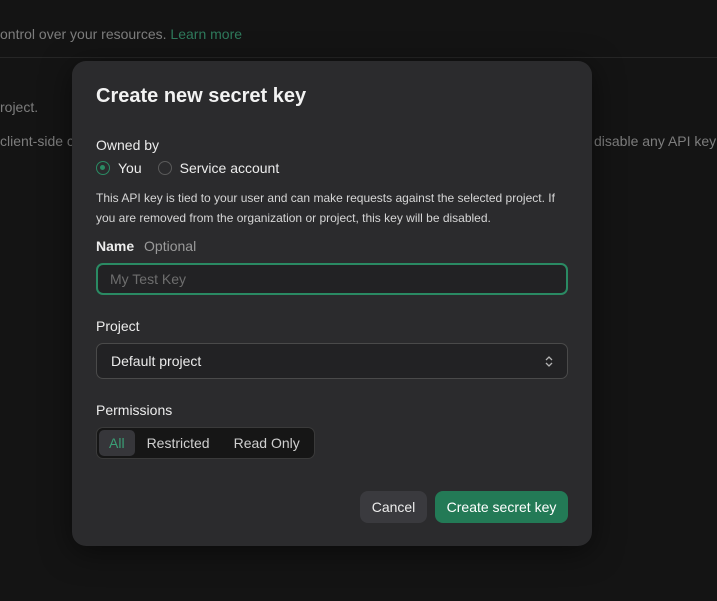  I want to click on permission-option-all: All, so click(117, 443).